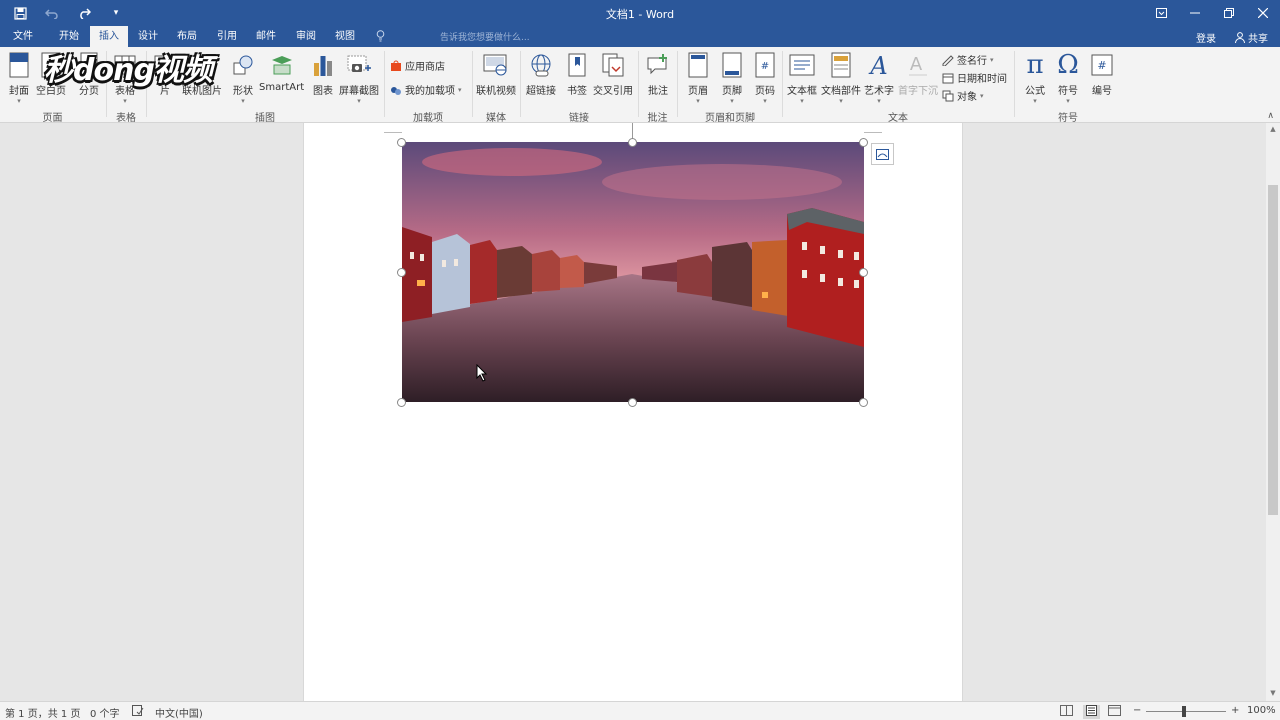 This screenshot has width=1280, height=720. I want to click on resize-handle-bottom-left, so click(401, 402).